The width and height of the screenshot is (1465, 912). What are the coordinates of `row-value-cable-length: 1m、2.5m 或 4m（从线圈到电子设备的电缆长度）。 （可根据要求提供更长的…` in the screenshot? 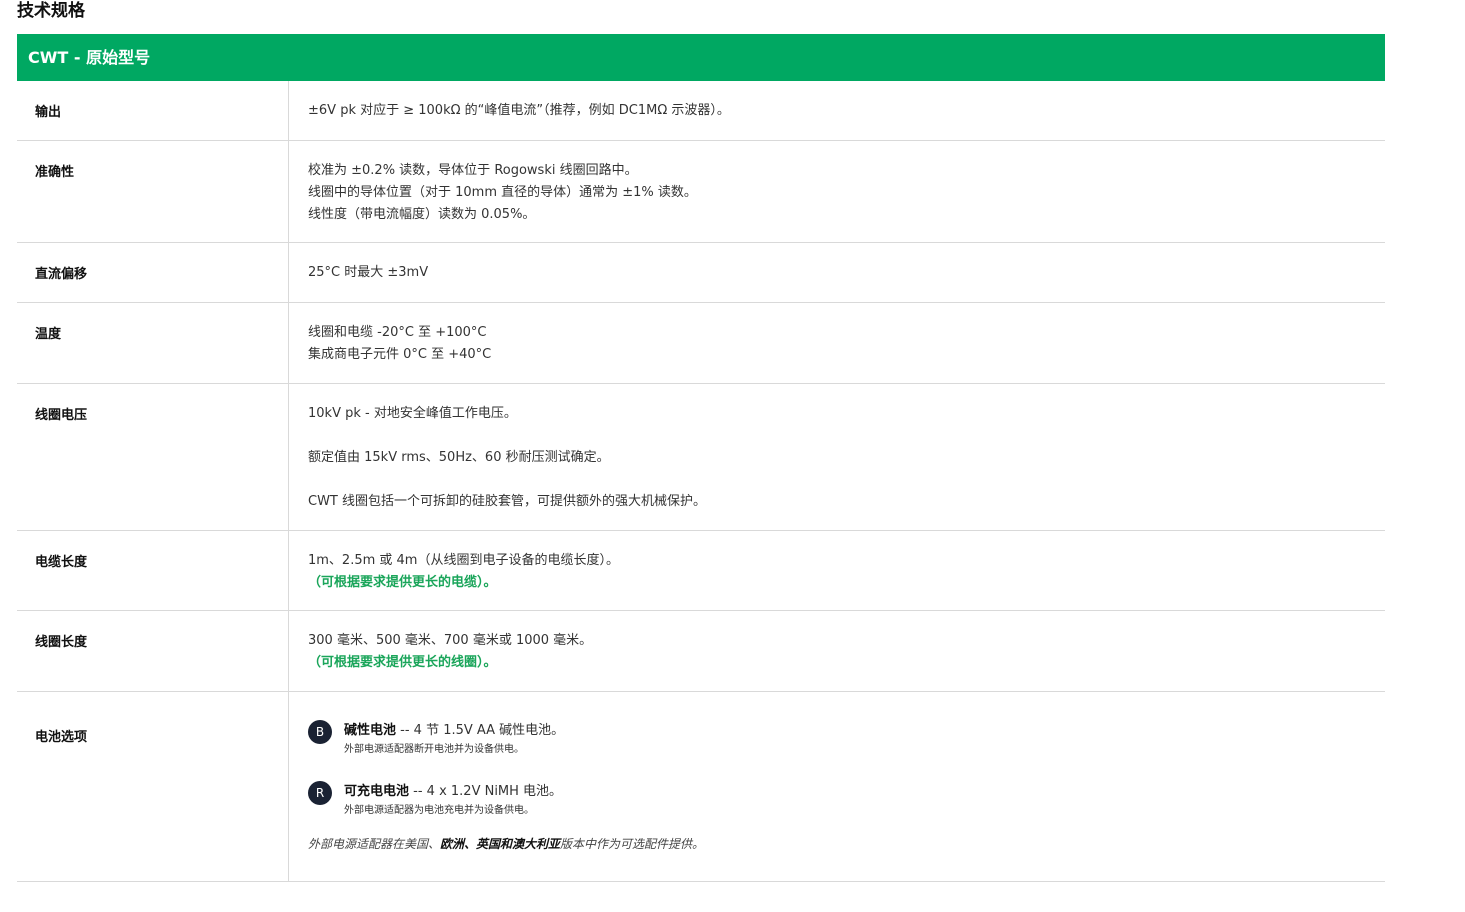 It's located at (837, 570).